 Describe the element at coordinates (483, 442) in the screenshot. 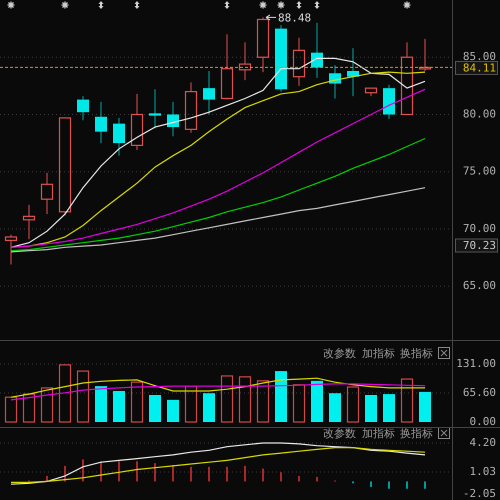

I see `axis-label: 4.20` at that location.